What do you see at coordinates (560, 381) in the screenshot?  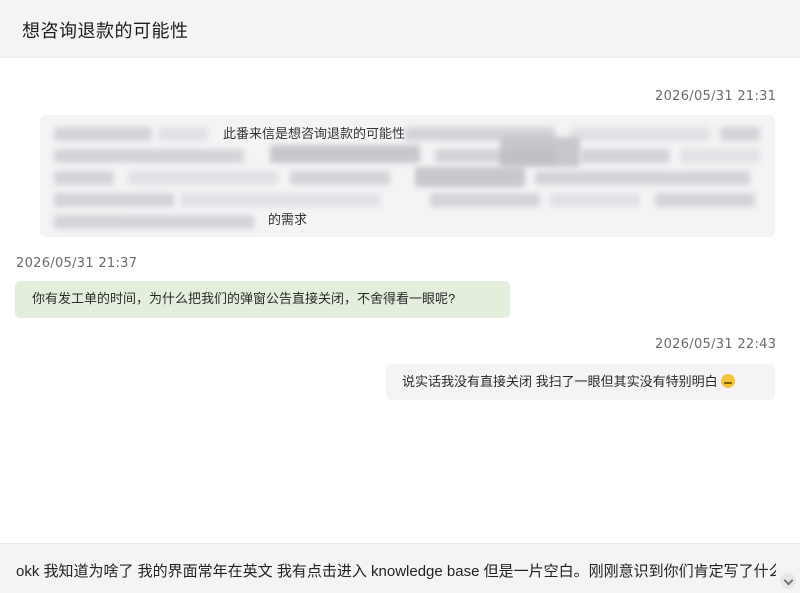 I see `message-text: 说实话我没有直接关闭 我扫了一眼但其实没有特别明白` at bounding box center [560, 381].